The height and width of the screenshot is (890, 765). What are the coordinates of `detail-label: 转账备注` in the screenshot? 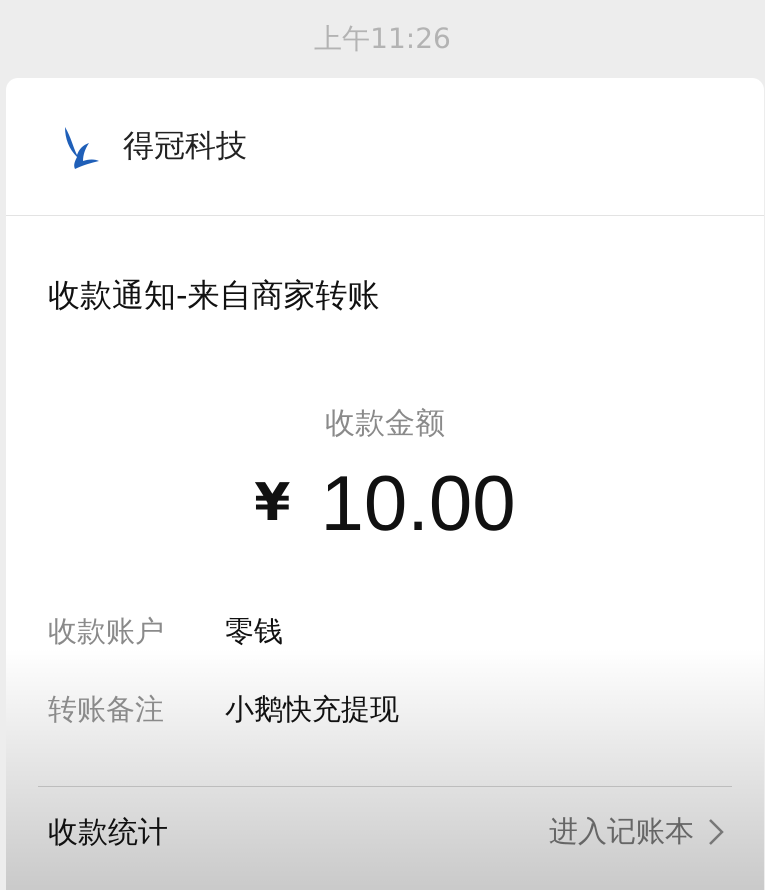 It's located at (106, 709).